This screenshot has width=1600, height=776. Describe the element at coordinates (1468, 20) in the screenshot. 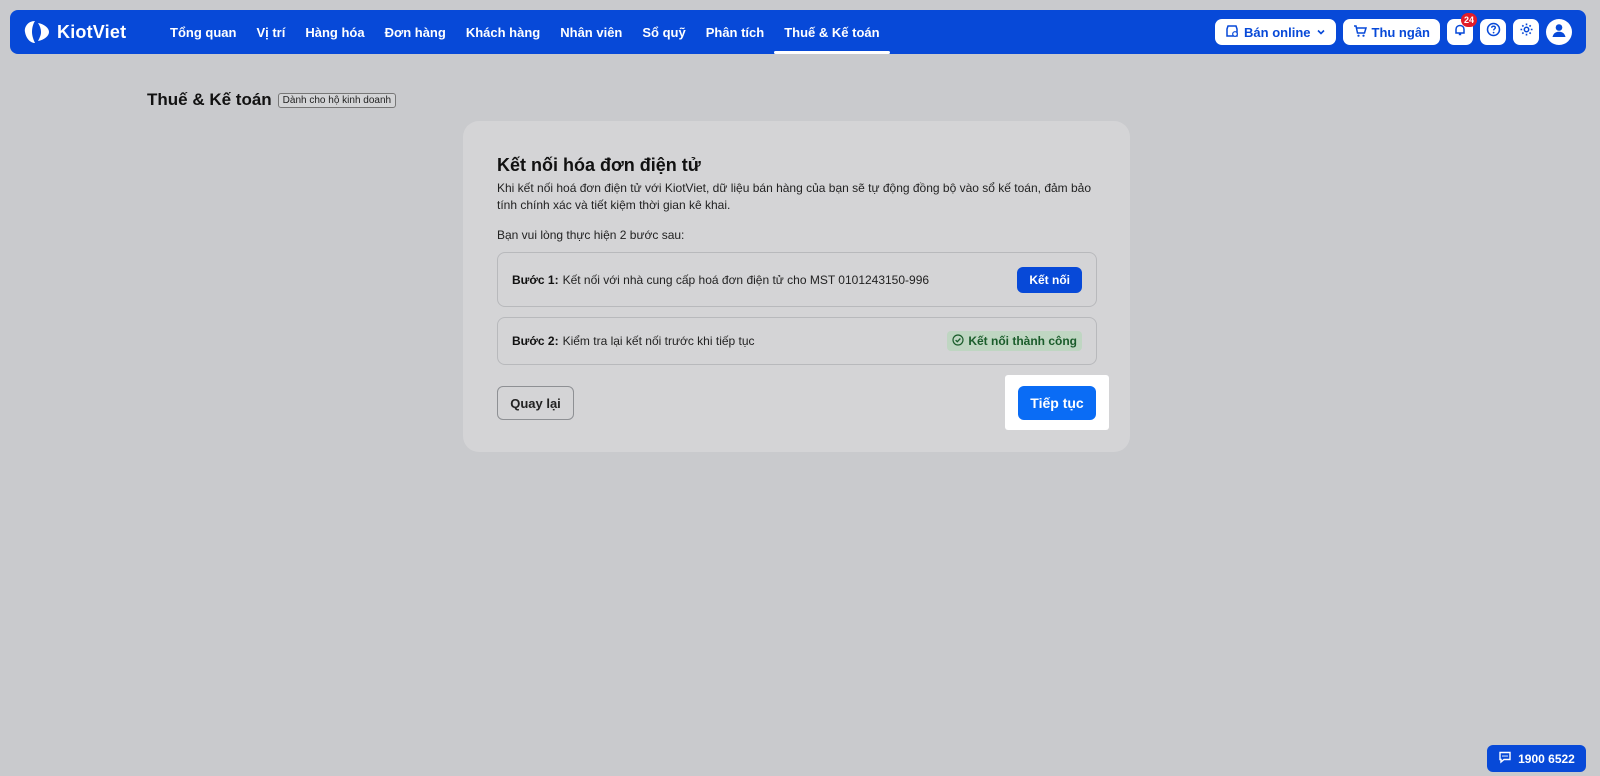

I see `notification-count-badge: 24` at that location.